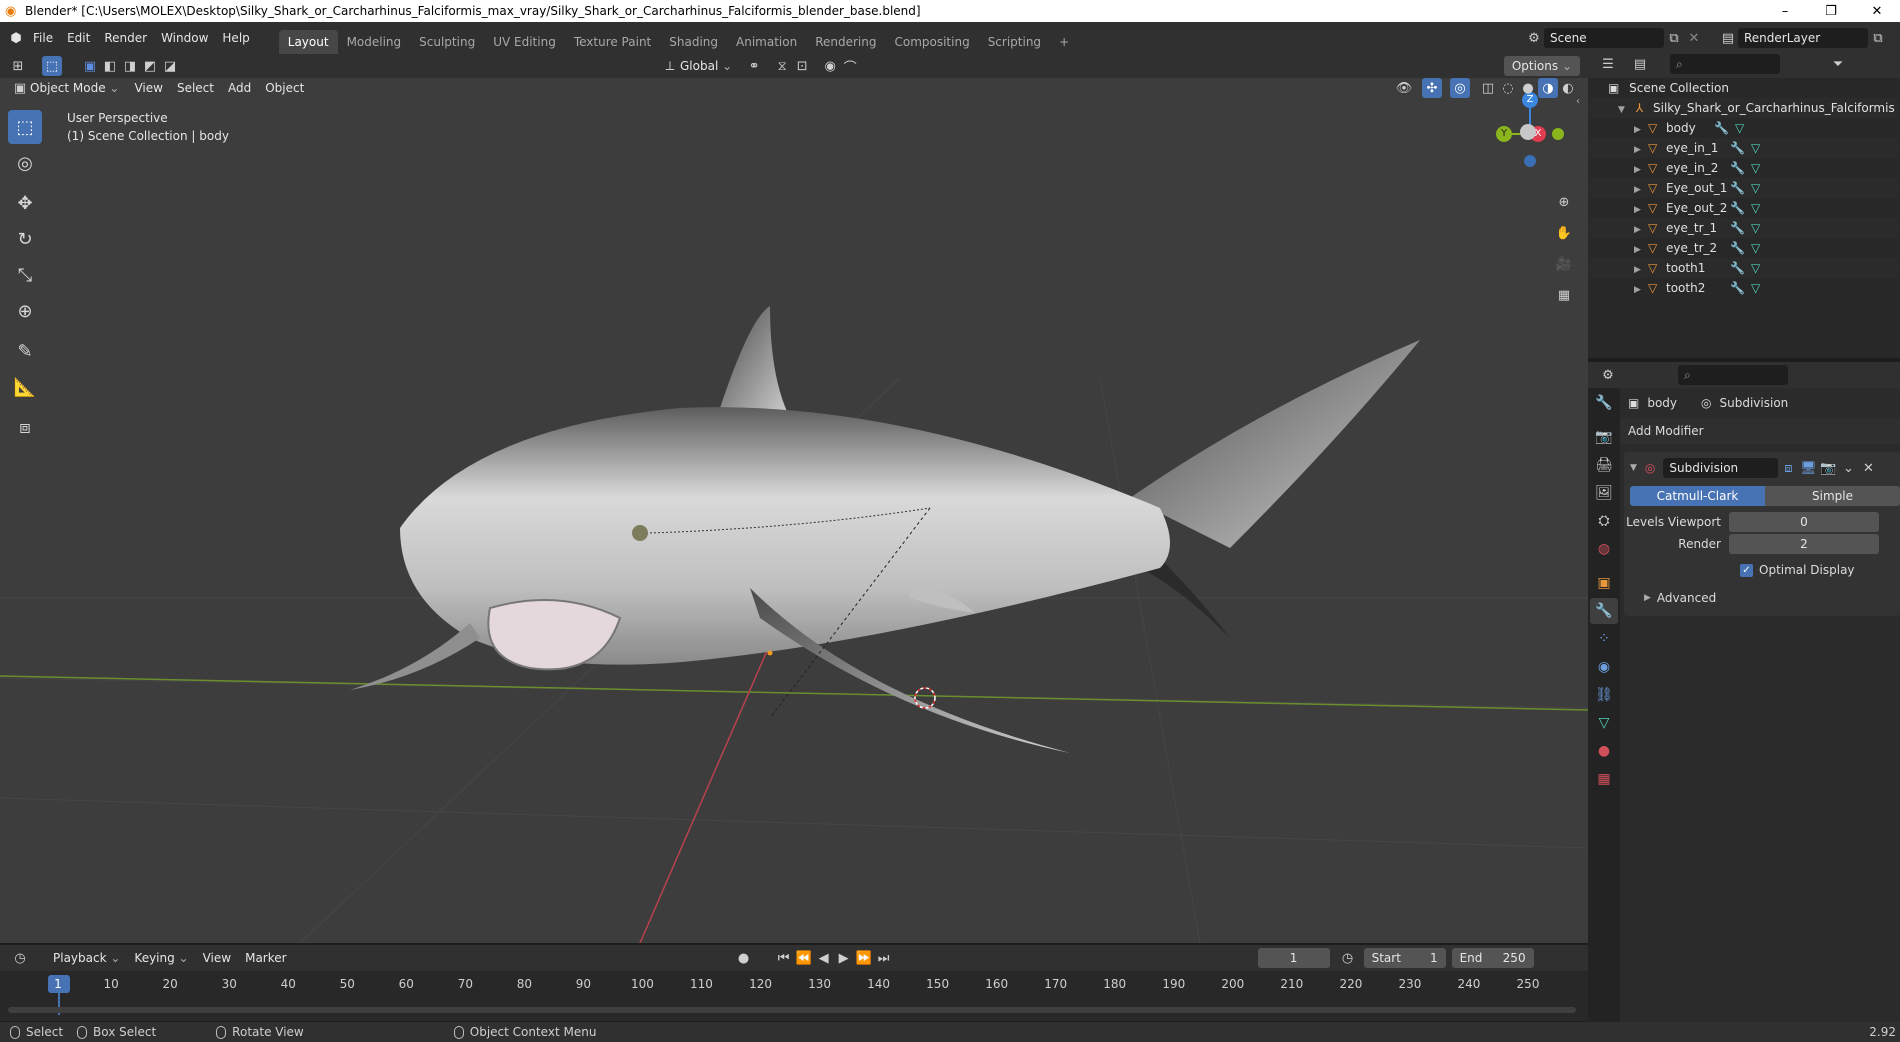  Describe the element at coordinates (1831, 11) in the screenshot. I see `restore-button: ❐` at that location.